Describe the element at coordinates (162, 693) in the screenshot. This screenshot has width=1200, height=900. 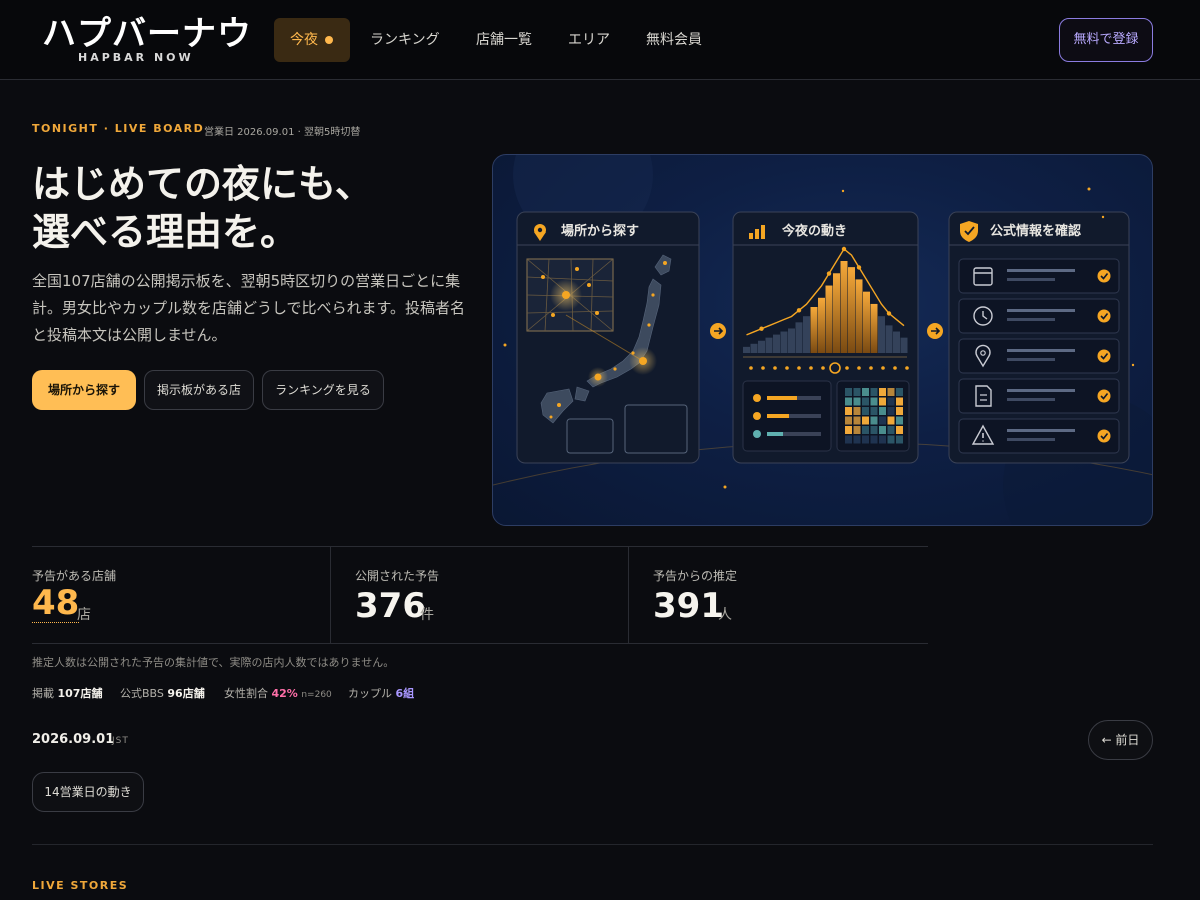
I see `meta-bbs: 公式BBS 96店舗` at that location.